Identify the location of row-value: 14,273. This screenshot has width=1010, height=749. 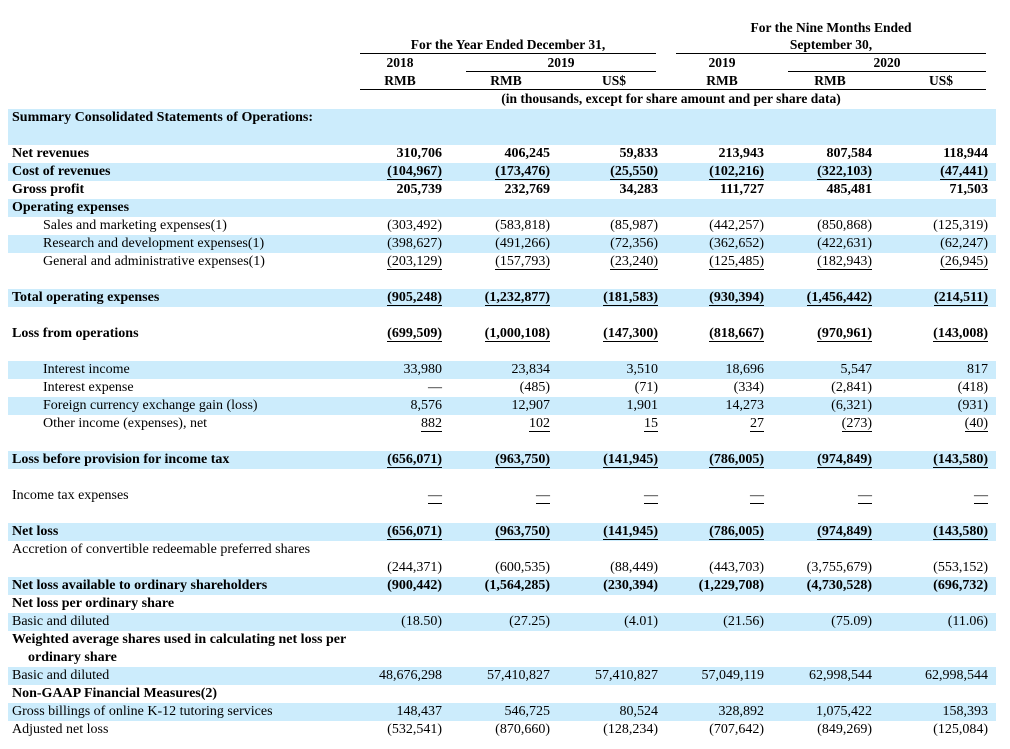
(745, 405).